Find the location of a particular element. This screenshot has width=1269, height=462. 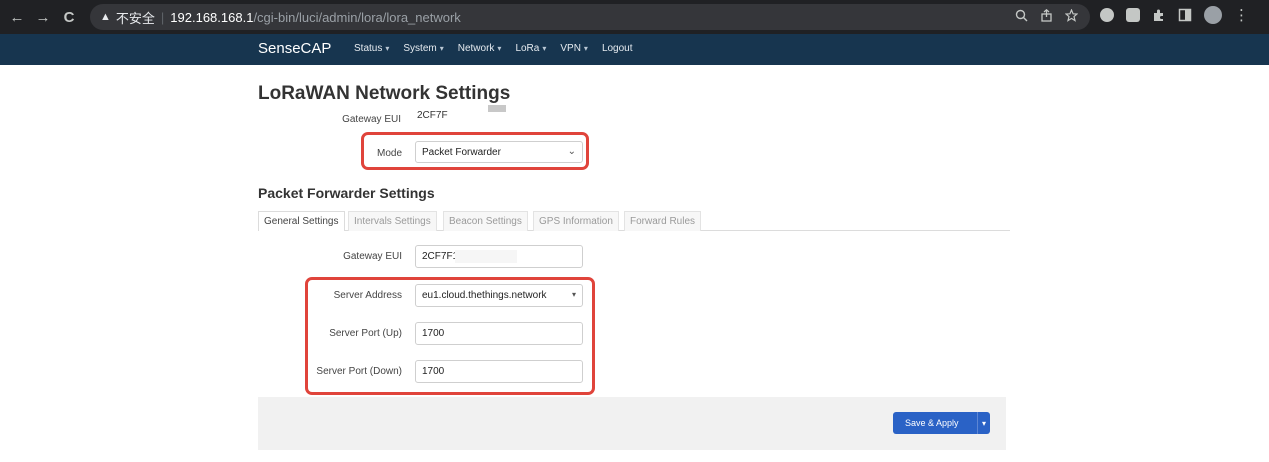

caret-down-icon: ▾ is located at coordinates (573, 294).